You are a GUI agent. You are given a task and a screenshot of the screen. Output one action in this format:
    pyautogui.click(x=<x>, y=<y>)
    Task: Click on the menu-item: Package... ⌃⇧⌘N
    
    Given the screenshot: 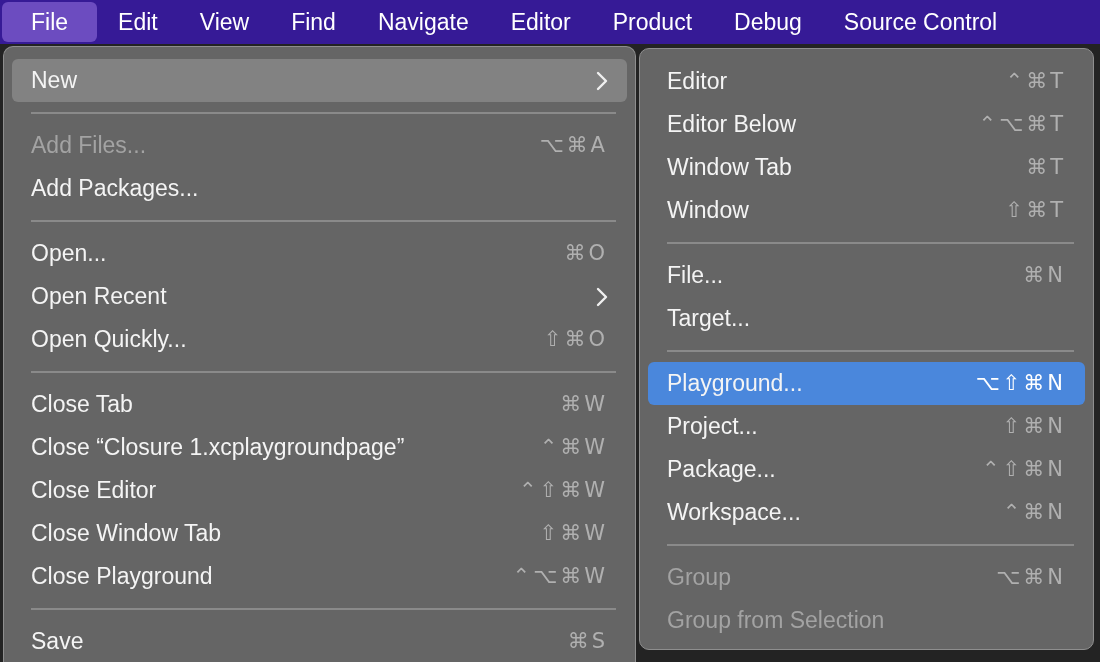 What is the action you would take?
    pyautogui.click(x=866, y=469)
    